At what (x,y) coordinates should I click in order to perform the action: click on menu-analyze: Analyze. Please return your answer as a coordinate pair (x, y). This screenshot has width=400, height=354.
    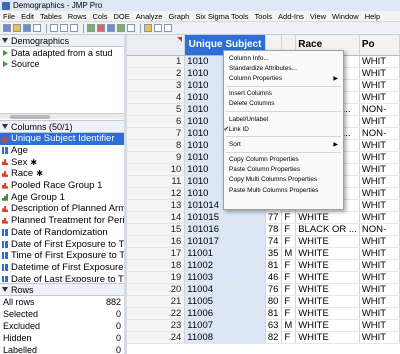
    Looking at the image, I should click on (149, 16).